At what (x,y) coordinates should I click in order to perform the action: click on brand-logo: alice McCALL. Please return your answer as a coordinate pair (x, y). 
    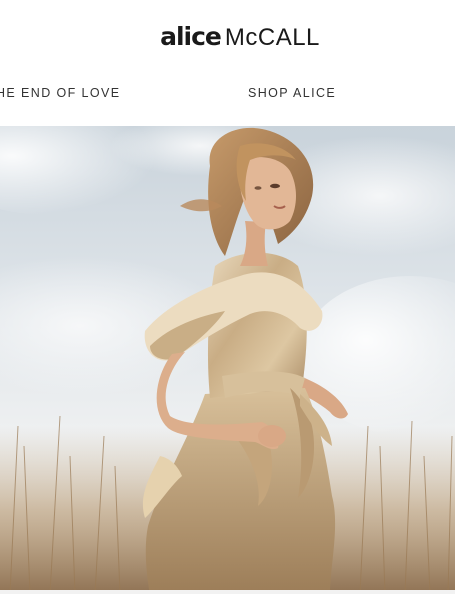
    Looking at the image, I should click on (227, 37).